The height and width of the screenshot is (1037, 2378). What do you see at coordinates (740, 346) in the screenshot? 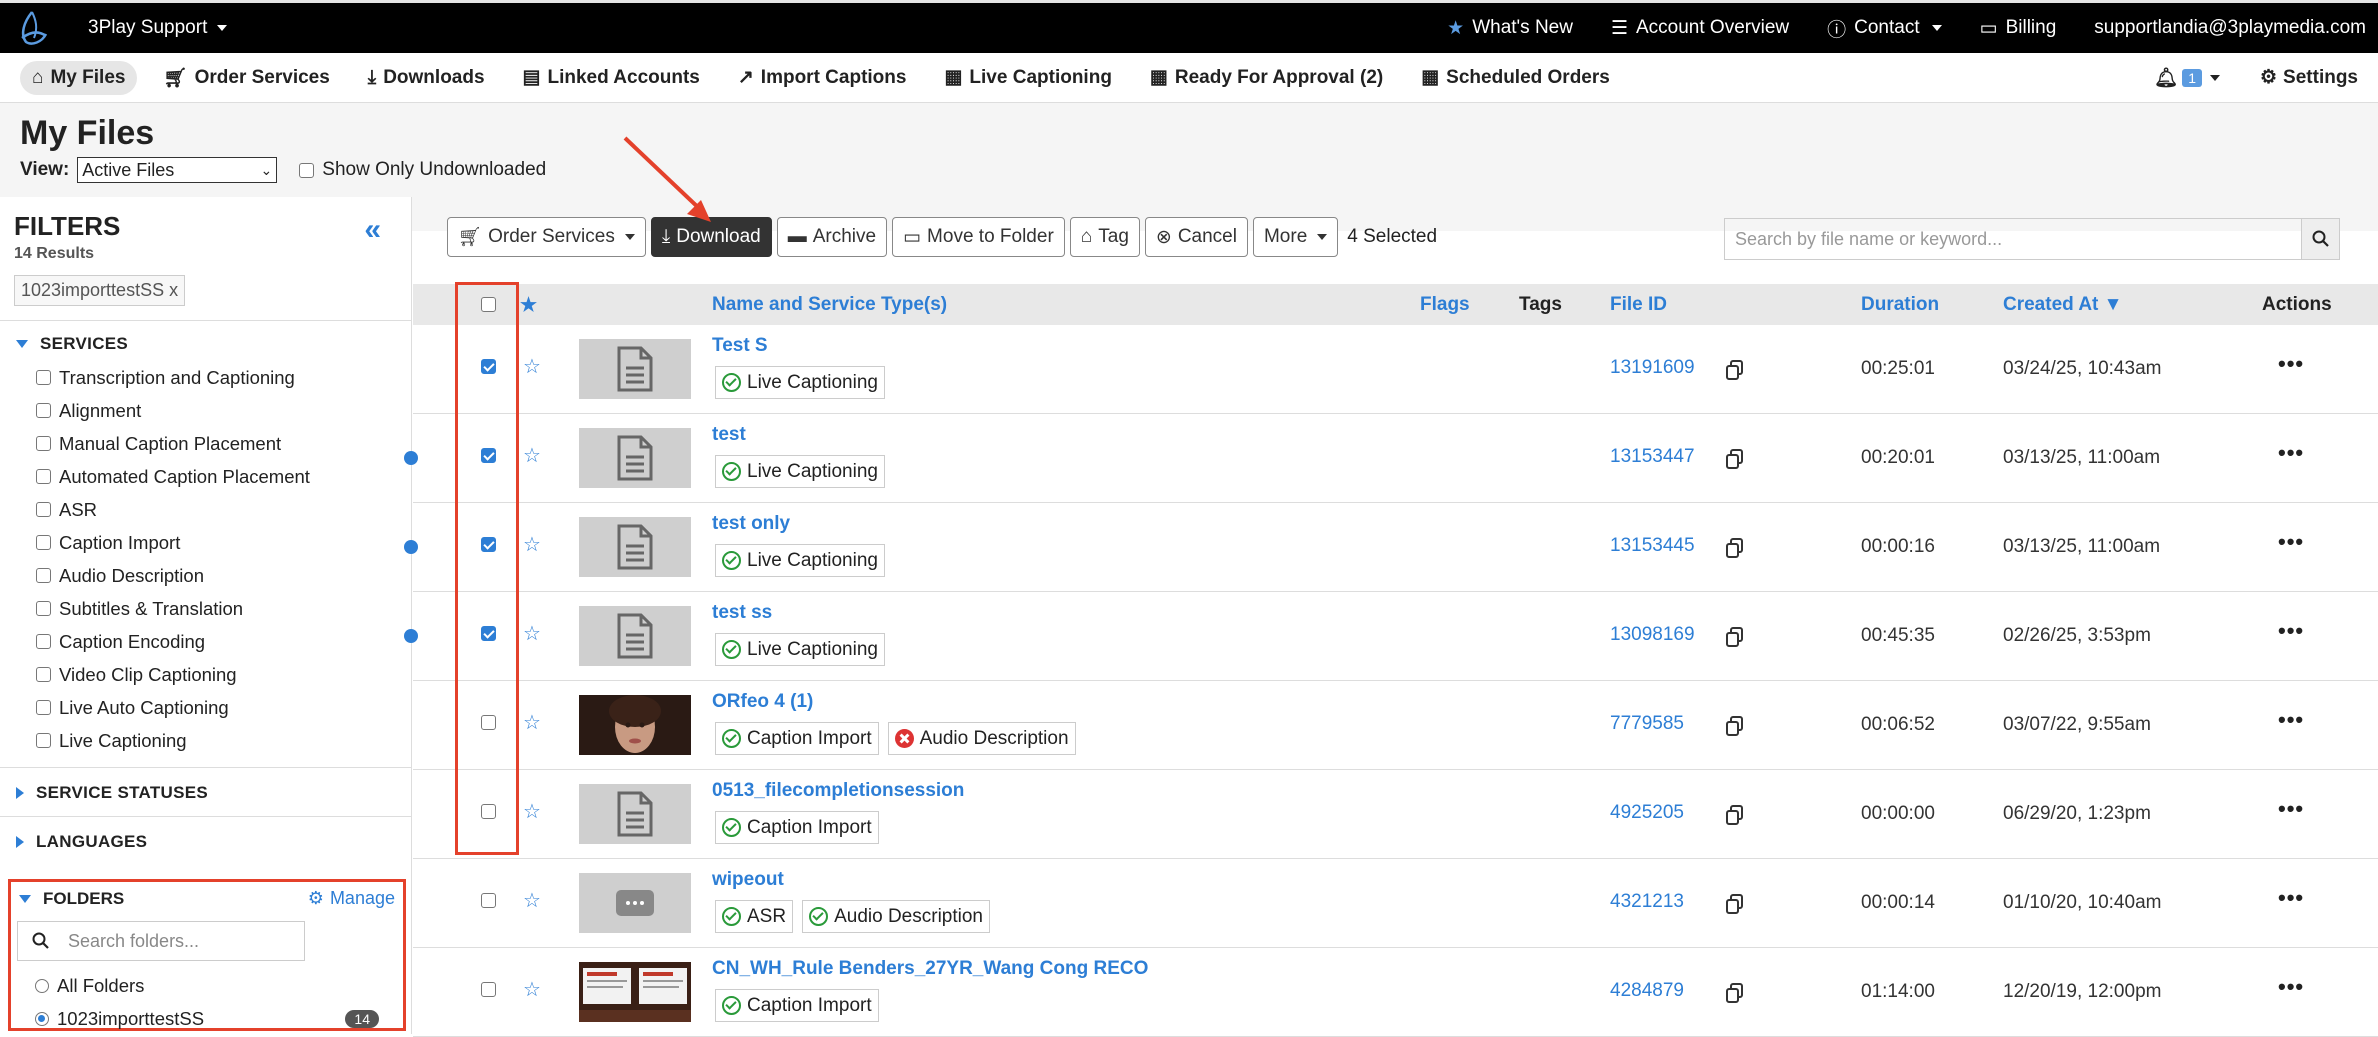
I see `file-name-link: Test S` at bounding box center [740, 346].